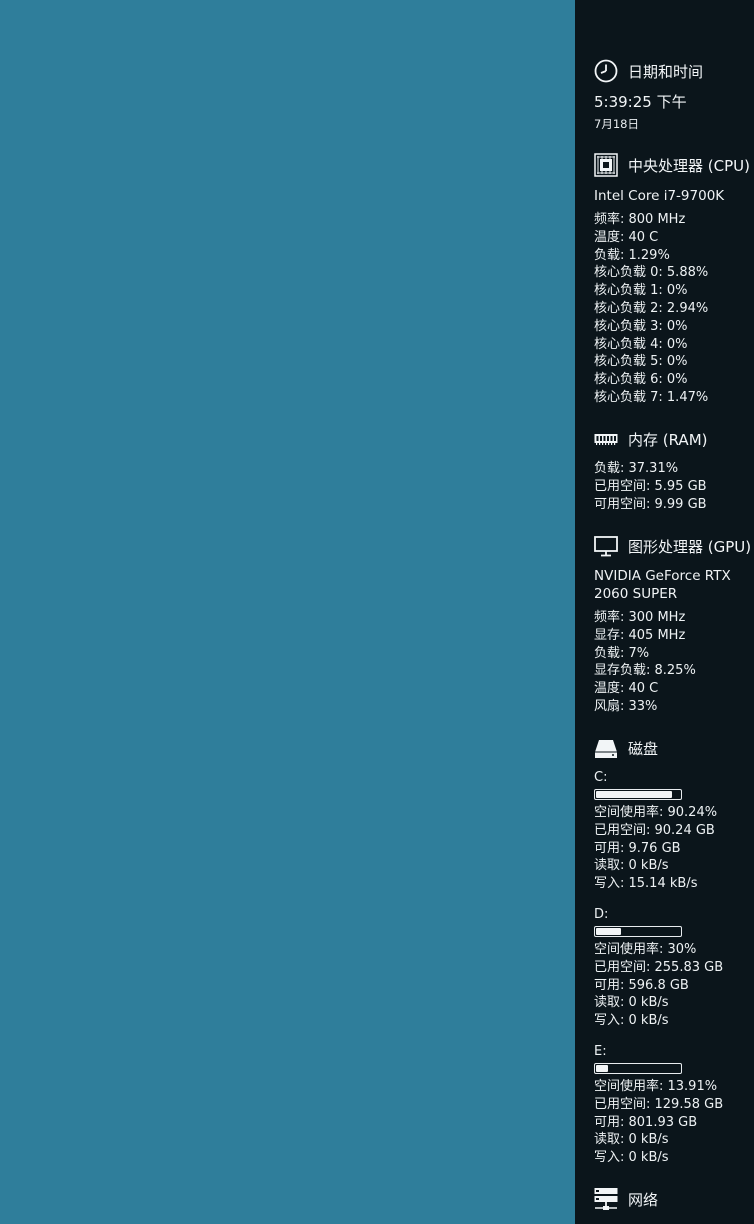 The width and height of the screenshot is (754, 1224). Describe the element at coordinates (601, 777) in the screenshot. I see `drive-label: C:` at that location.